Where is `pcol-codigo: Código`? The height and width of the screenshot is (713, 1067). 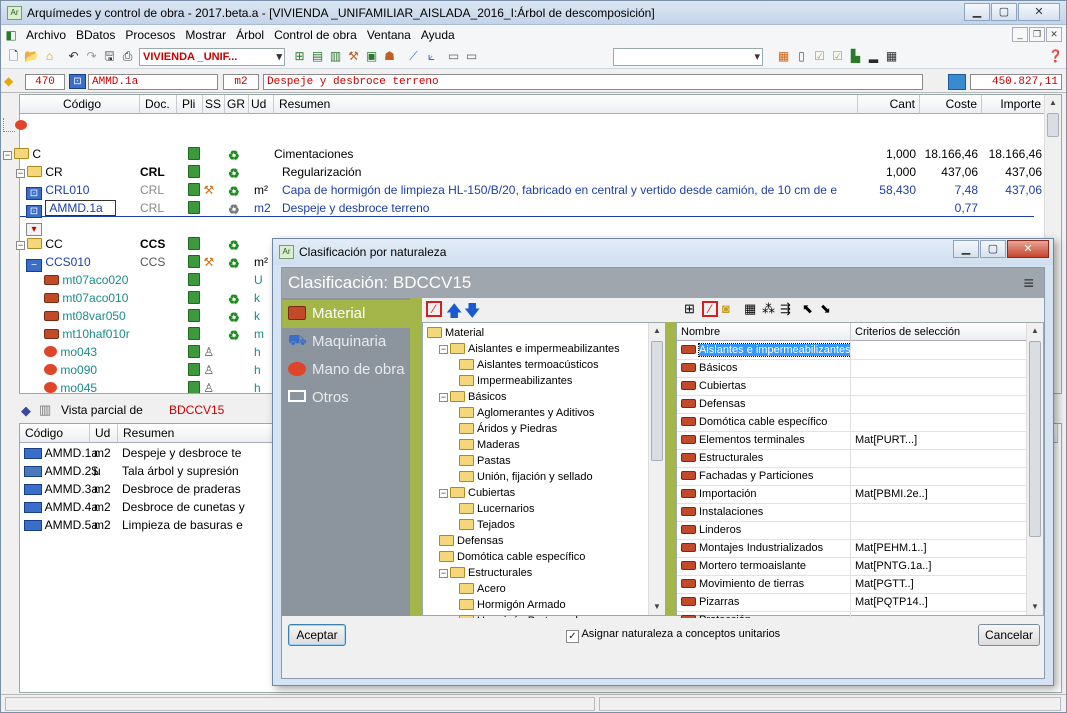
pcol-codigo: Código is located at coordinates (55, 433).